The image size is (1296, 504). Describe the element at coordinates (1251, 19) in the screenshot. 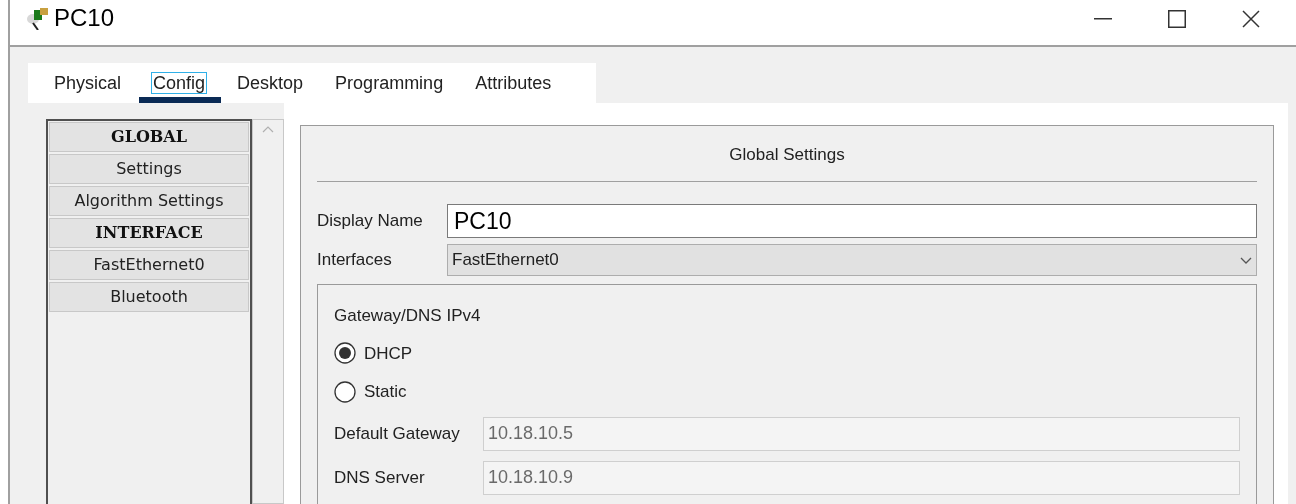

I see `close-icon` at that location.